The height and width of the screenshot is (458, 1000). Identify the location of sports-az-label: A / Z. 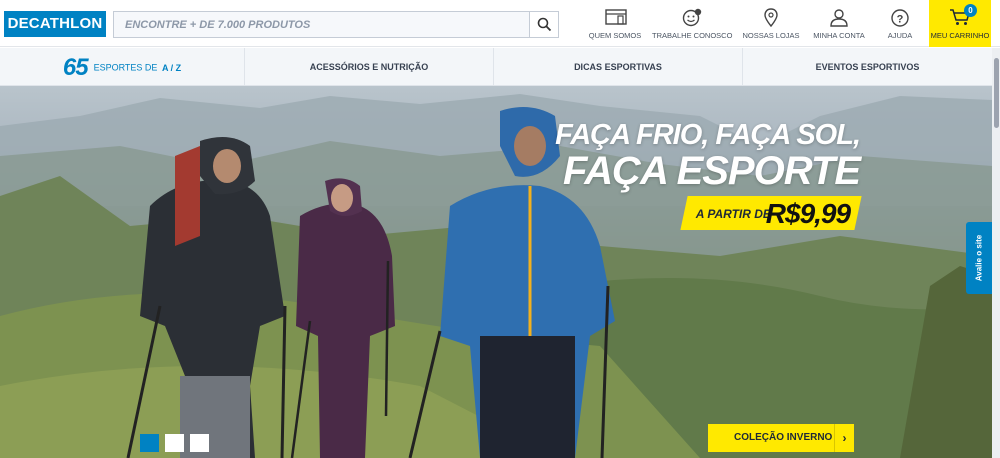
(171, 67).